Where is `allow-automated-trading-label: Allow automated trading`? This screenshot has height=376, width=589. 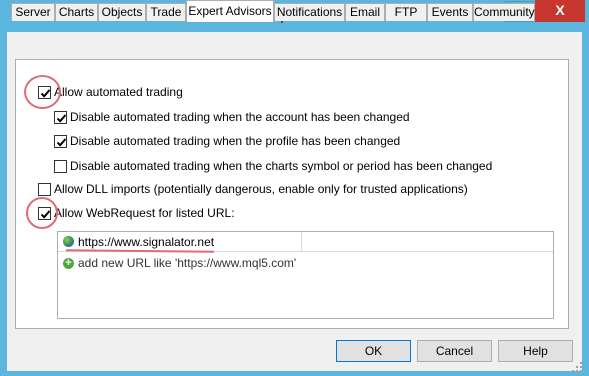 allow-automated-trading-label: Allow automated trading is located at coordinates (118, 92).